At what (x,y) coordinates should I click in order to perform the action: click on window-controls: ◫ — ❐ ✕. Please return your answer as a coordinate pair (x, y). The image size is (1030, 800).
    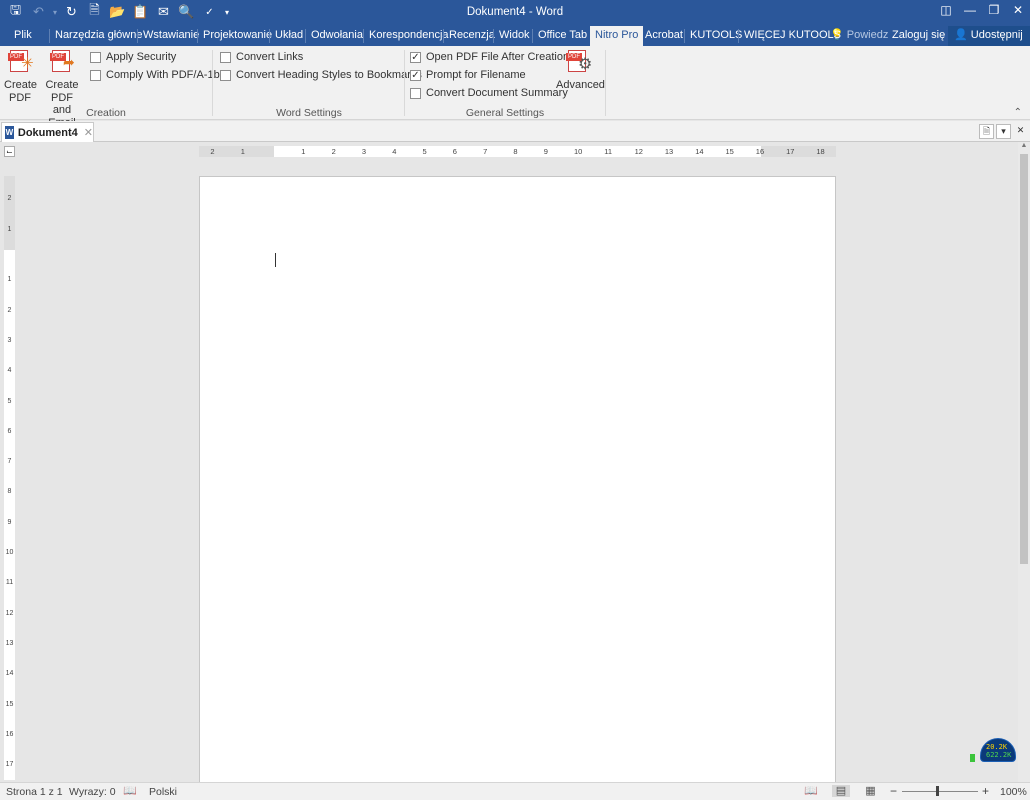
    Looking at the image, I should click on (982, 10).